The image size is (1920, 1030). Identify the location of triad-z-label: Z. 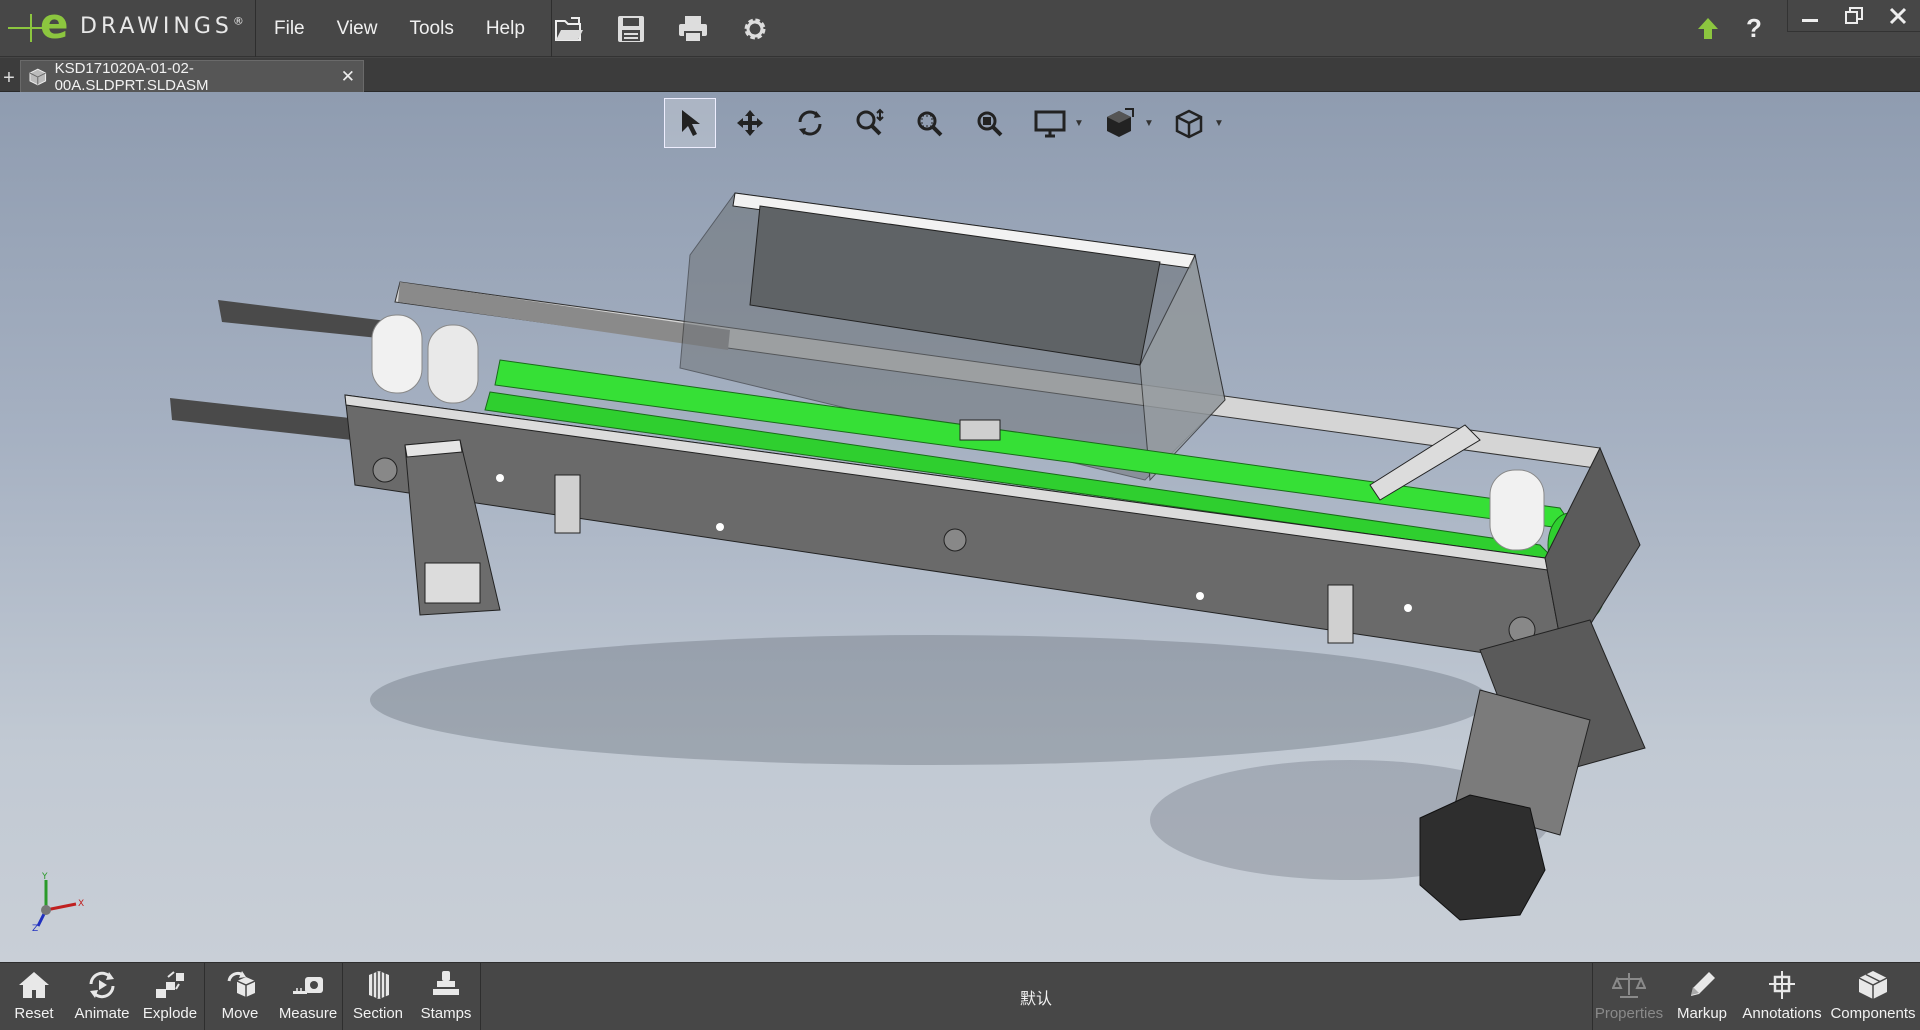
(35, 928).